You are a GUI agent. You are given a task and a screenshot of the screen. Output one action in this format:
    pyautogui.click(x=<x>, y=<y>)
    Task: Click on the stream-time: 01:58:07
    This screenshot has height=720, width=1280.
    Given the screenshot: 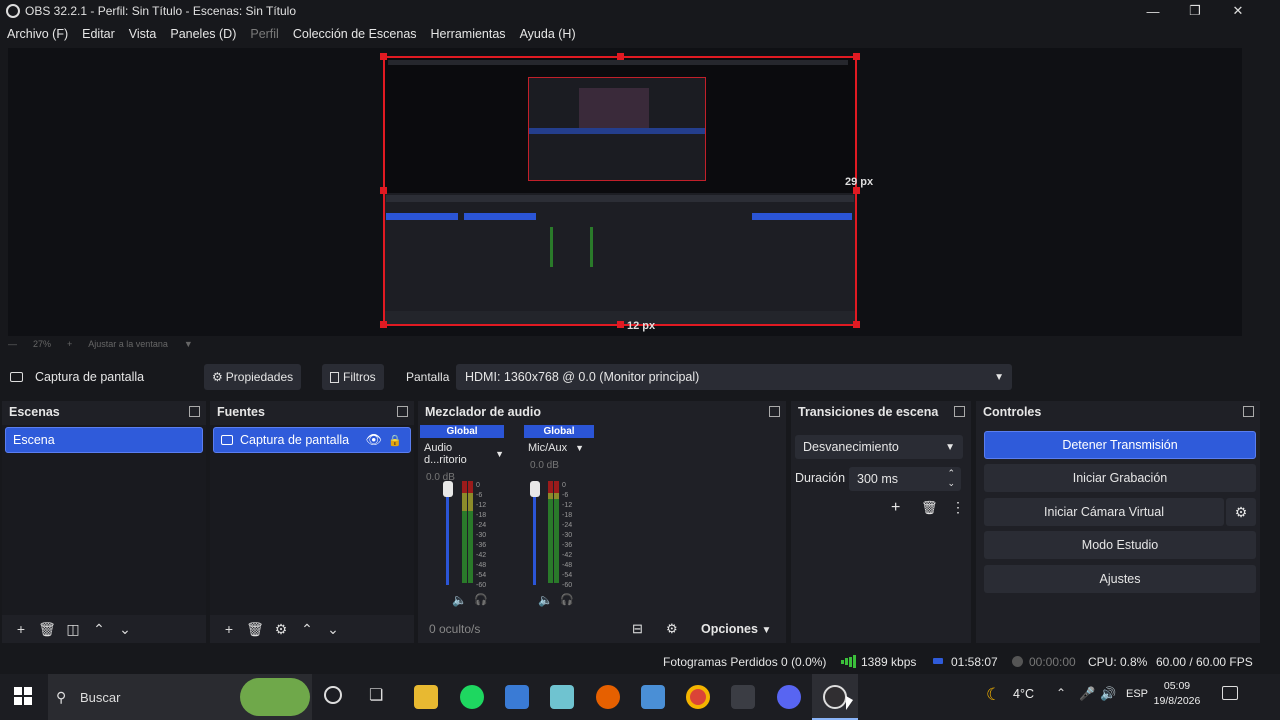 What is the action you would take?
    pyautogui.click(x=974, y=662)
    